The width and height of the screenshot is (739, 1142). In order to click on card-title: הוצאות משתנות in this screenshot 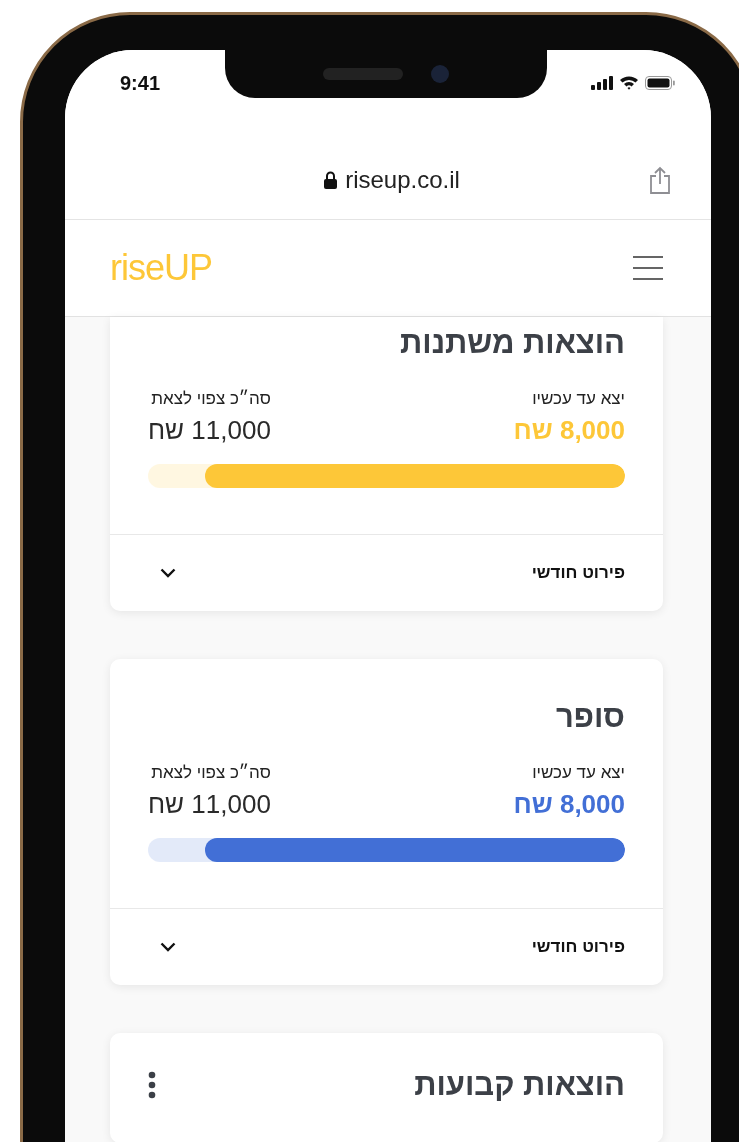, I will do `click(512, 343)`.